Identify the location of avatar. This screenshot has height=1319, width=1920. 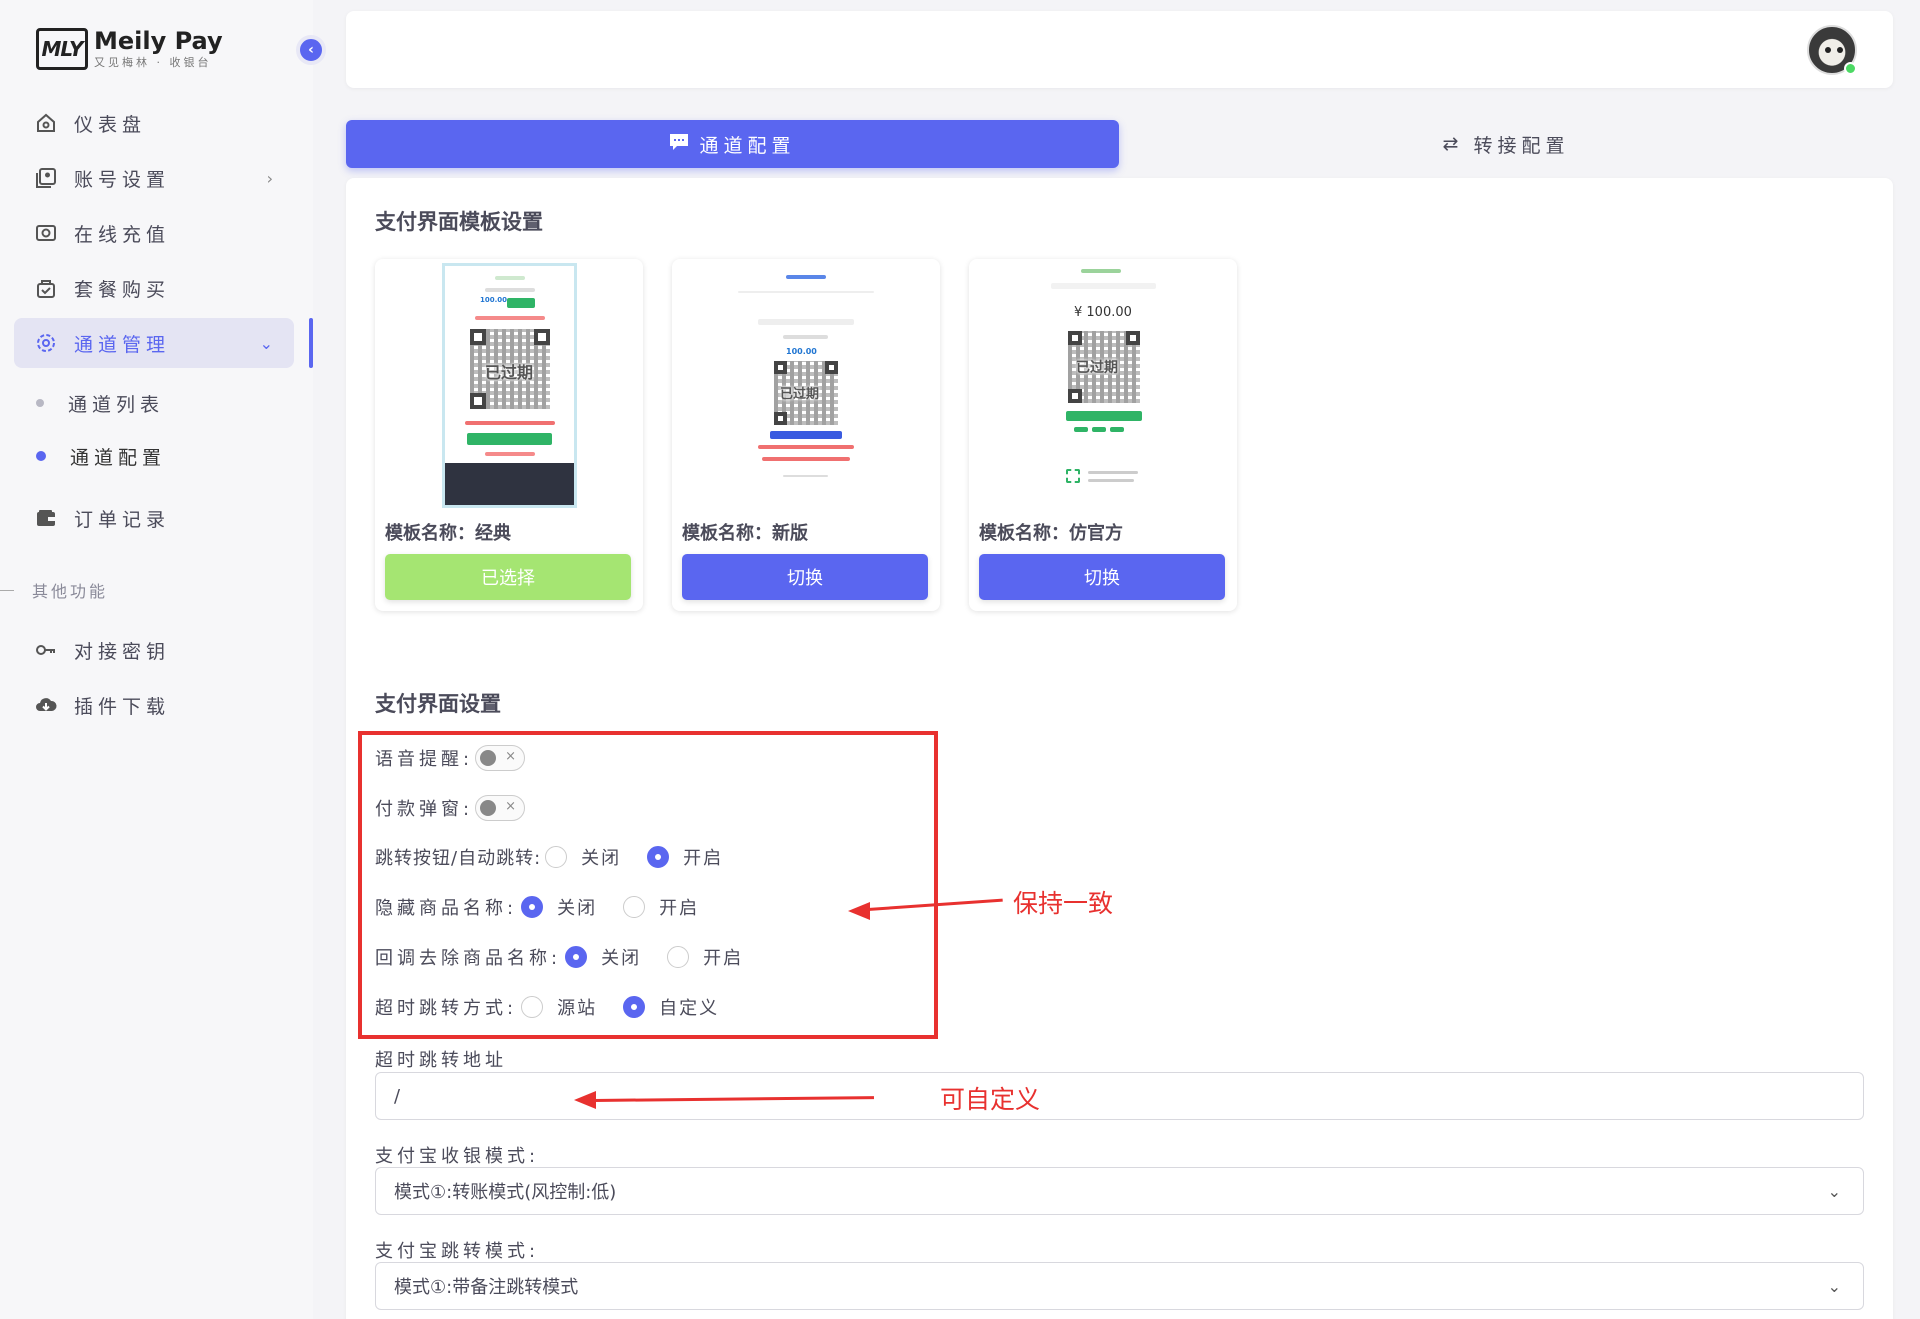
(1832, 50).